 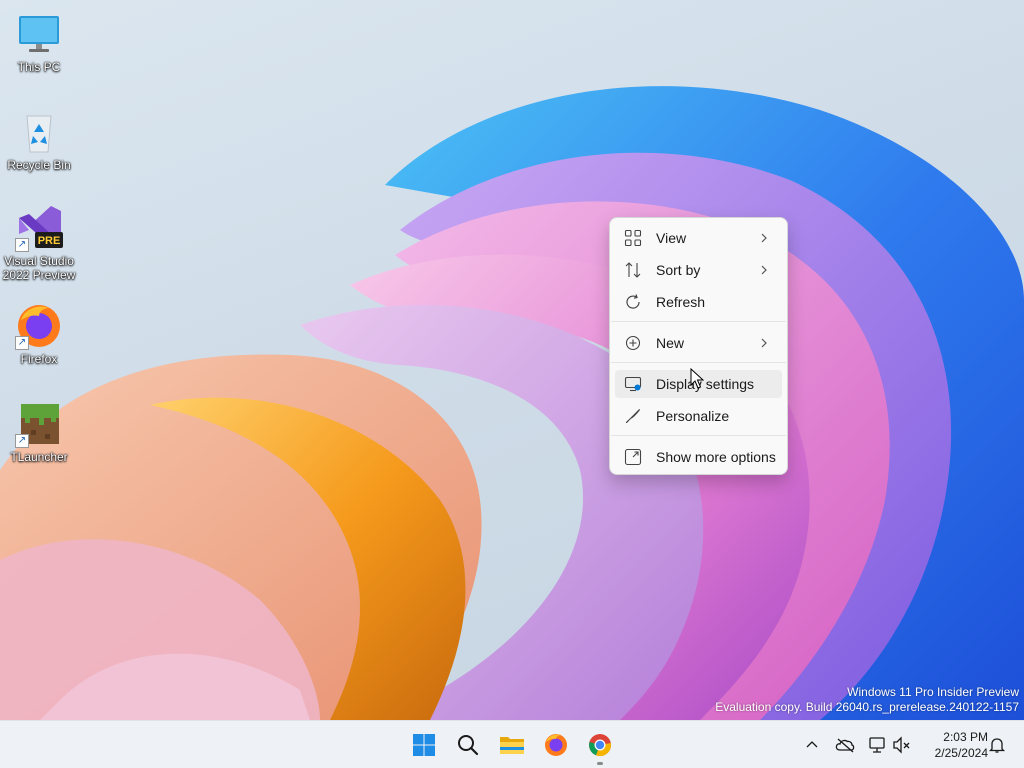 I want to click on mouse-cursor-icon, so click(x=697, y=378).